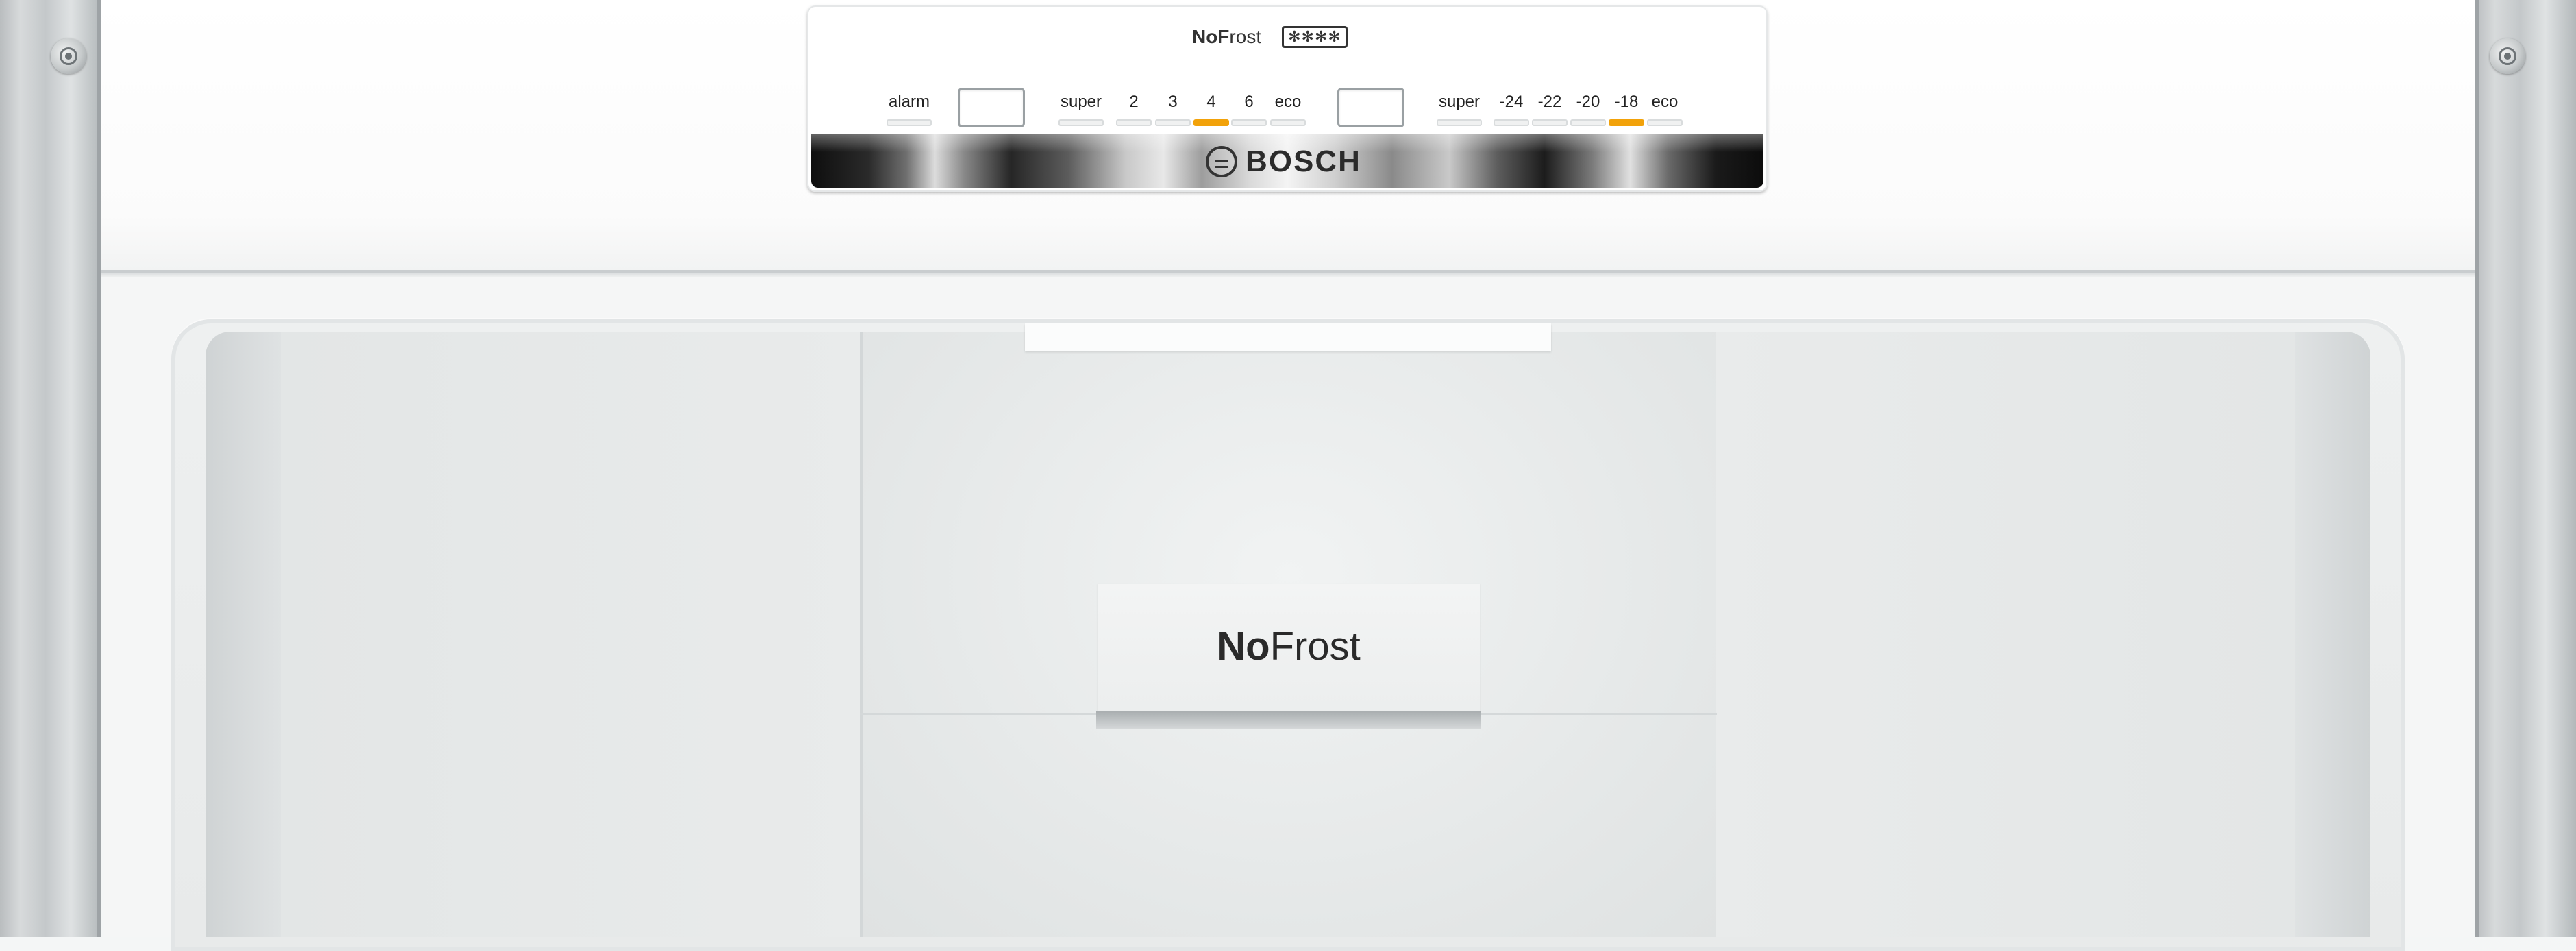 The image size is (2576, 951). Describe the element at coordinates (1227, 36) in the screenshot. I see `nofrost-label: NoFrost` at that location.